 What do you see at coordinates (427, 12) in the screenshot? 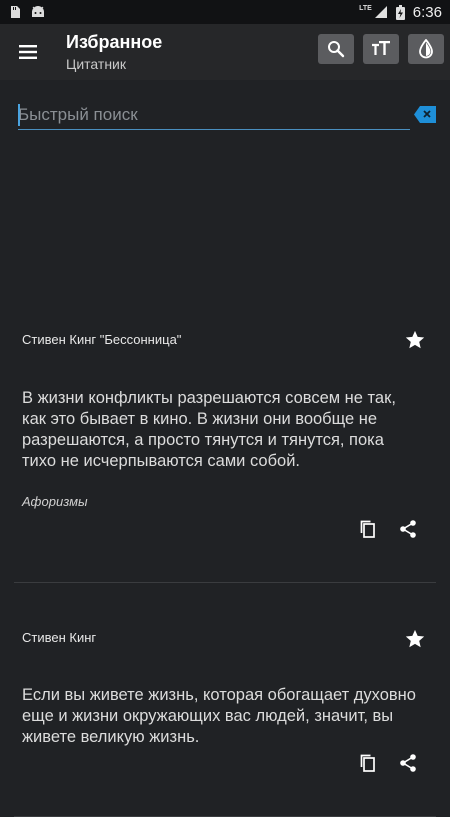
I see `clock: 6:36` at bounding box center [427, 12].